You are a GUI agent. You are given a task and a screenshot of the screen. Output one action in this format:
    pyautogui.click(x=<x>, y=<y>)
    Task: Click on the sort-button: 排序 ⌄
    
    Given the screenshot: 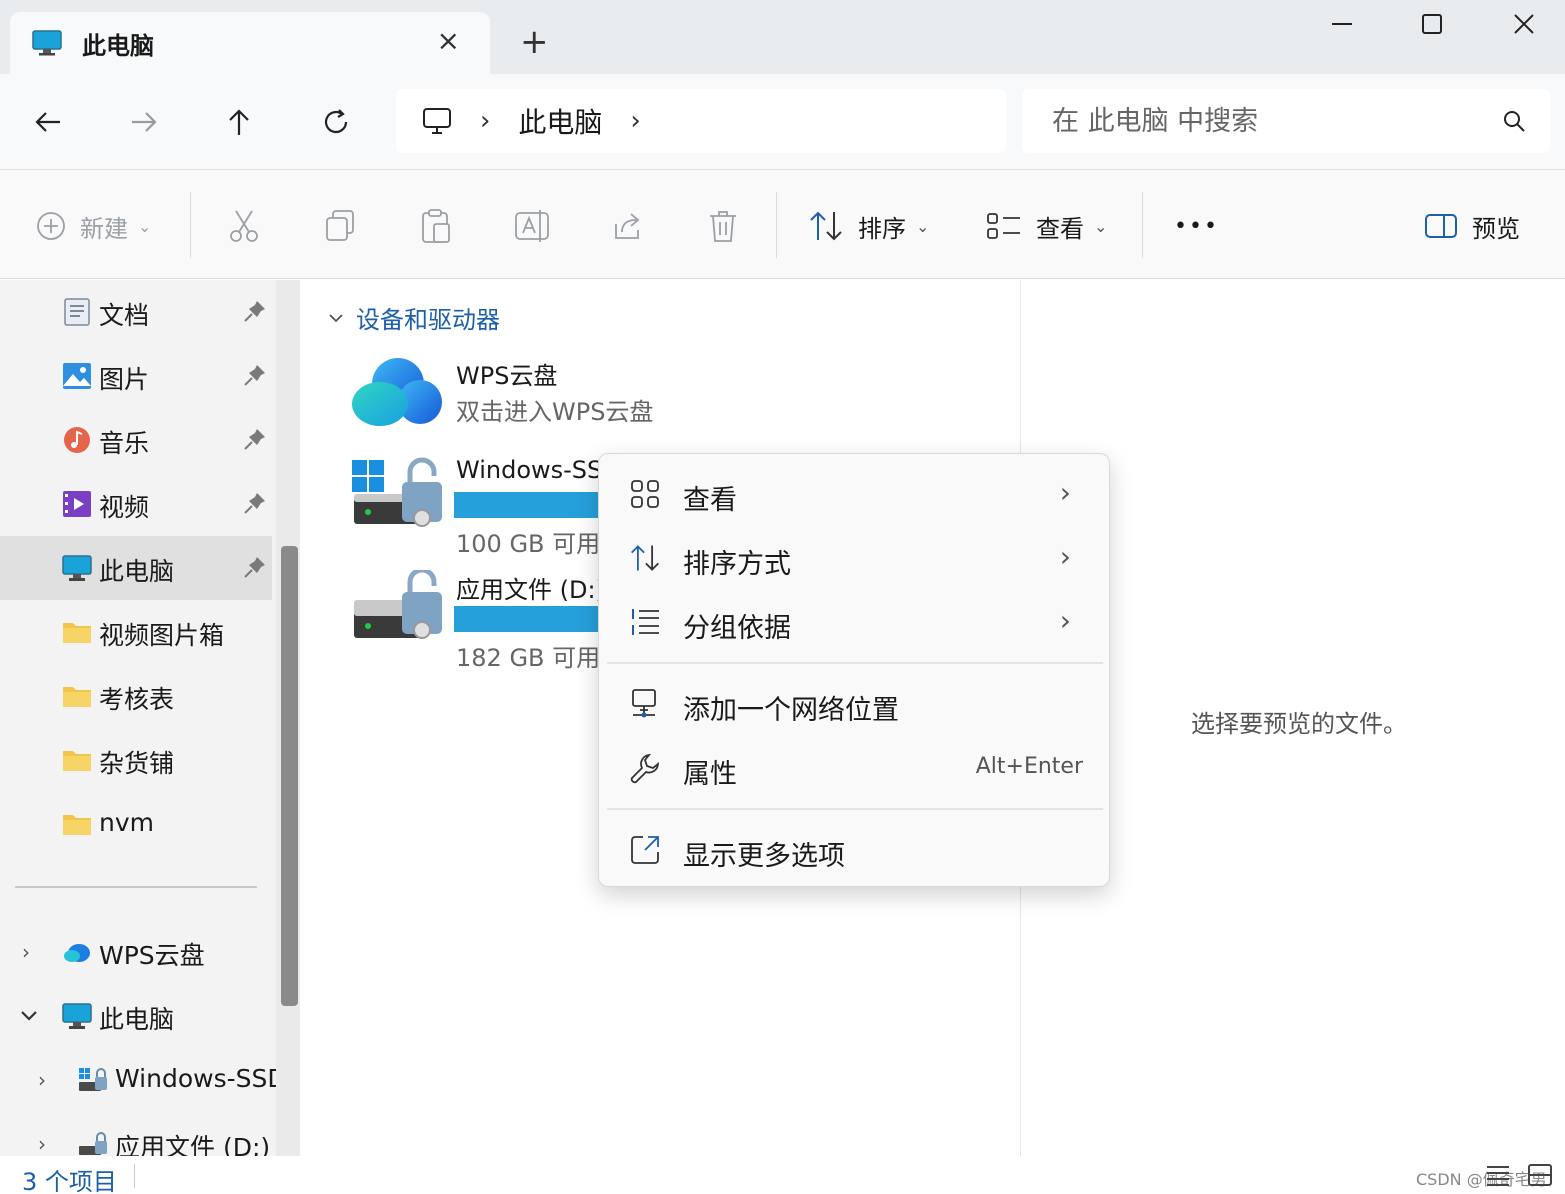 What is the action you would take?
    pyautogui.click(x=868, y=226)
    